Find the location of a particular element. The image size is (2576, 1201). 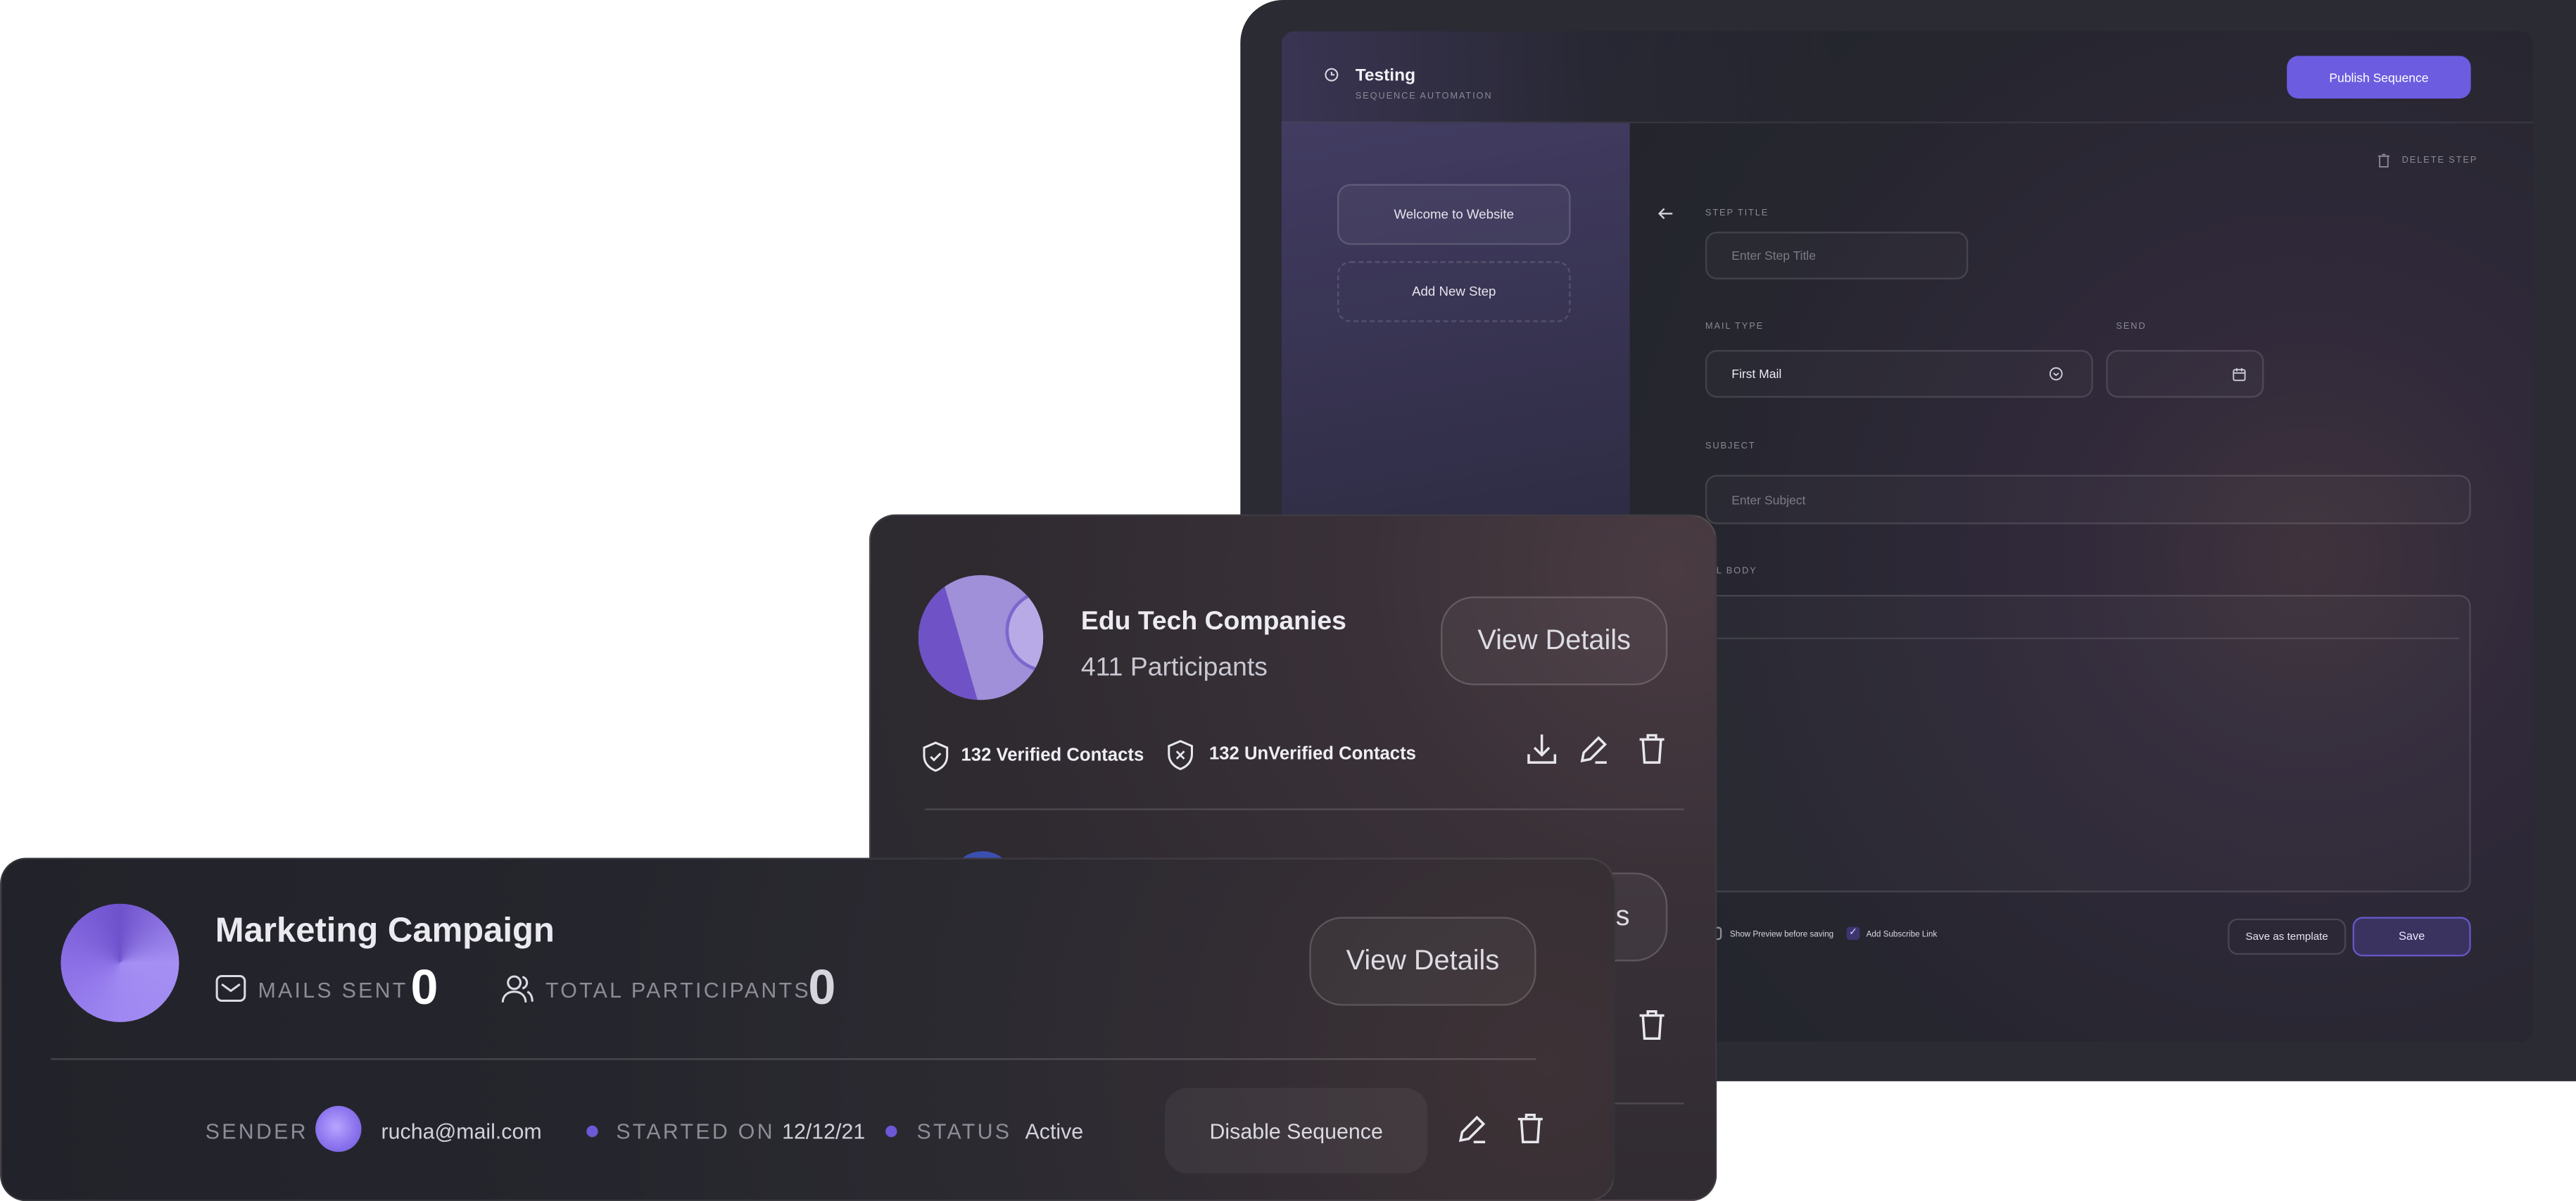

mail-type-label: MAIL TYPE is located at coordinates (1734, 327).